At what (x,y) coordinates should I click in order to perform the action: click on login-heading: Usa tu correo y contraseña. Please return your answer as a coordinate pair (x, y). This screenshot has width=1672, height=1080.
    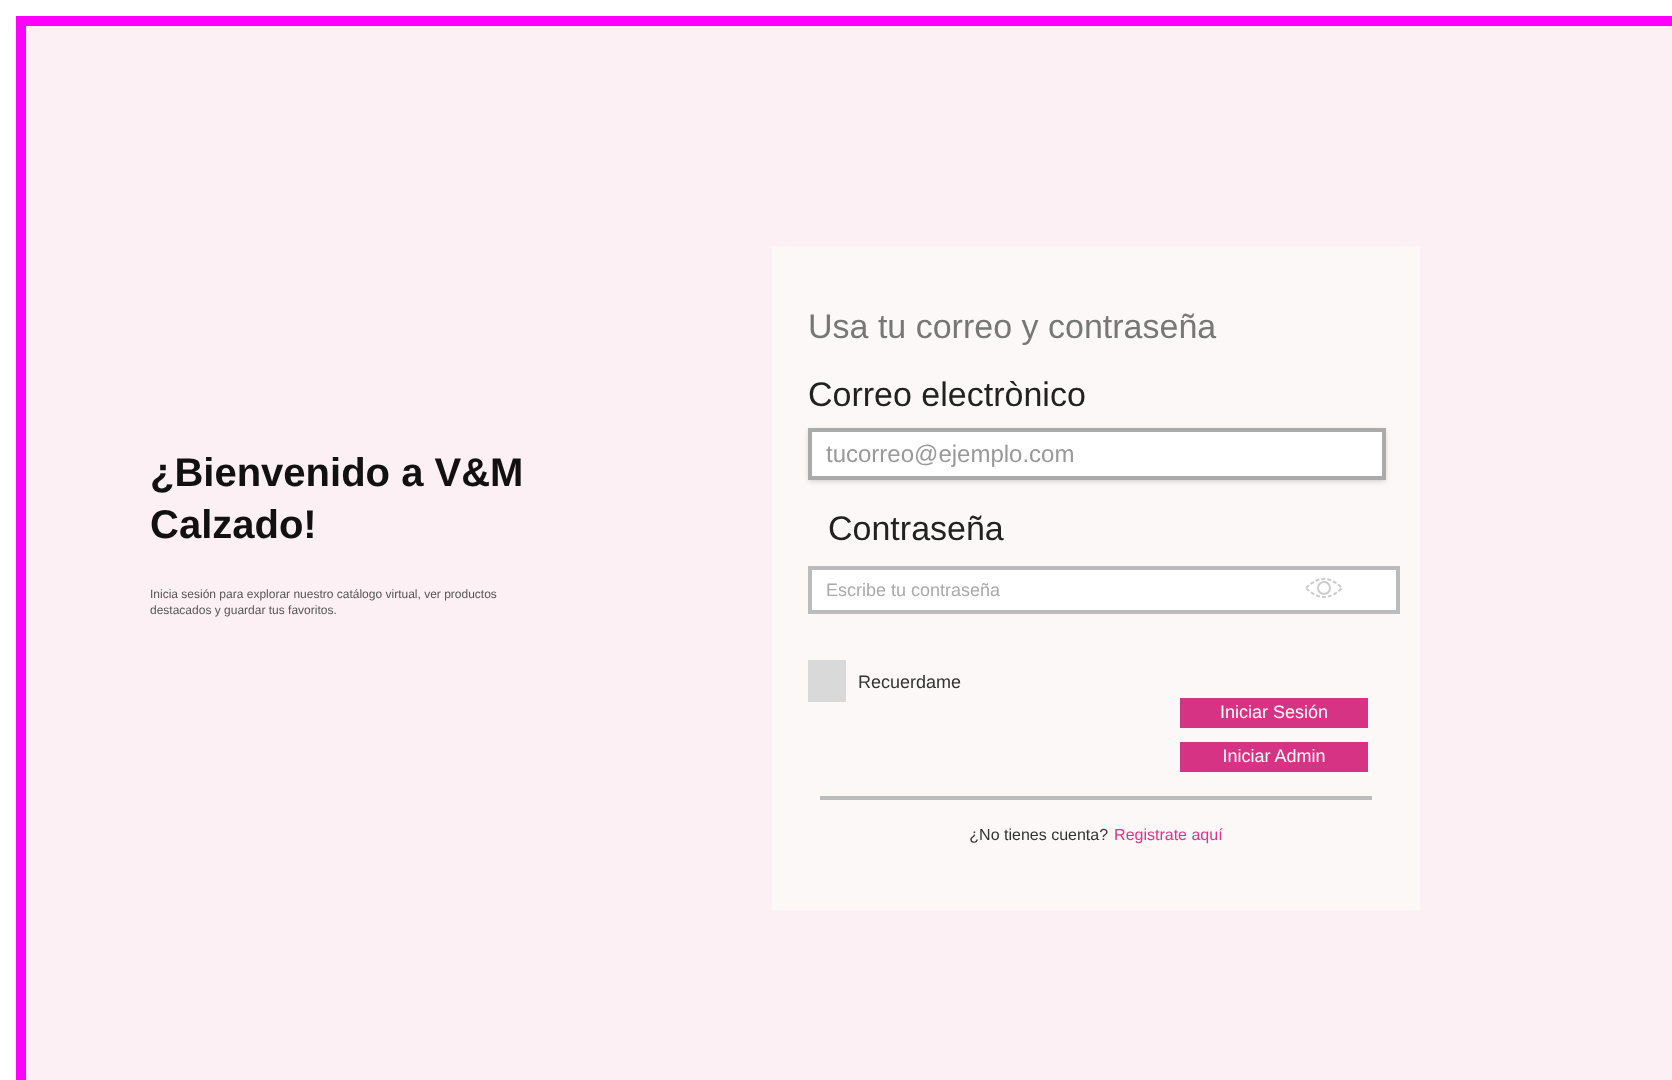
    Looking at the image, I should click on (1013, 328).